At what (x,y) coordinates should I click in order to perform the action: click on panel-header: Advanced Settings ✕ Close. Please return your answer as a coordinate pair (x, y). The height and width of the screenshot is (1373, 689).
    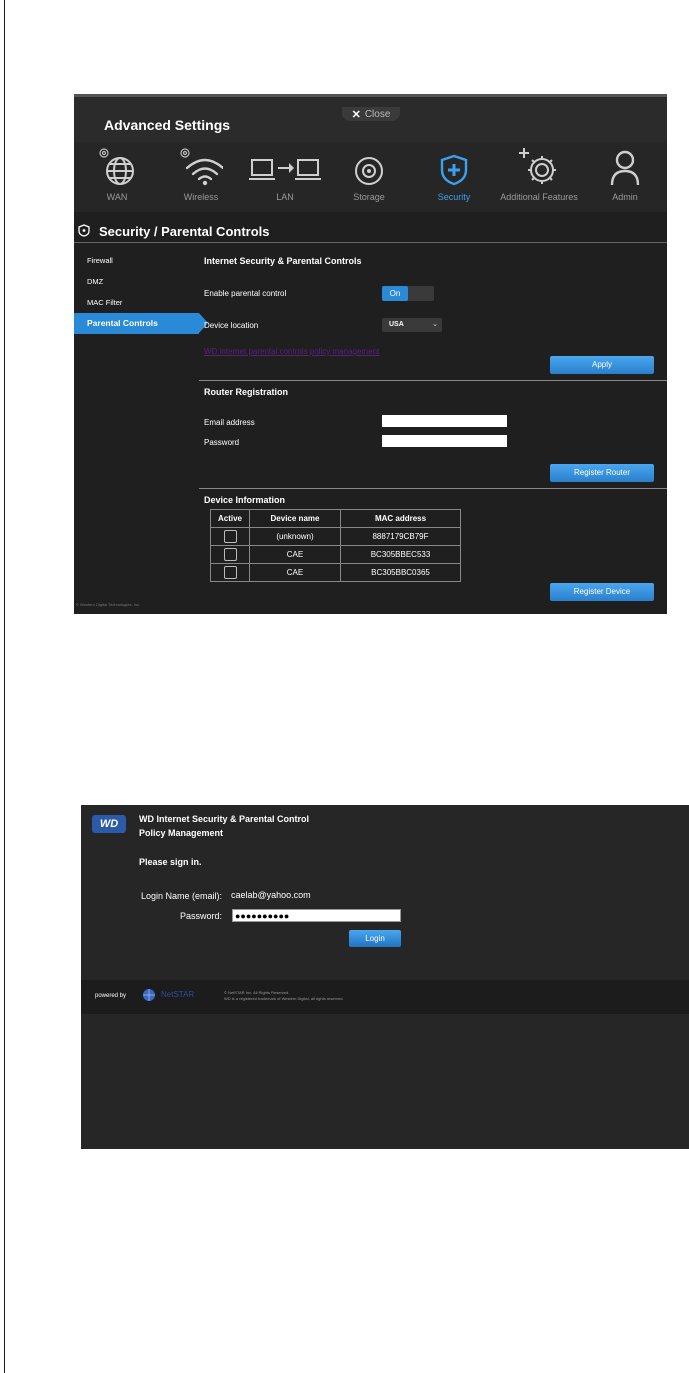
    Looking at the image, I should click on (370, 118).